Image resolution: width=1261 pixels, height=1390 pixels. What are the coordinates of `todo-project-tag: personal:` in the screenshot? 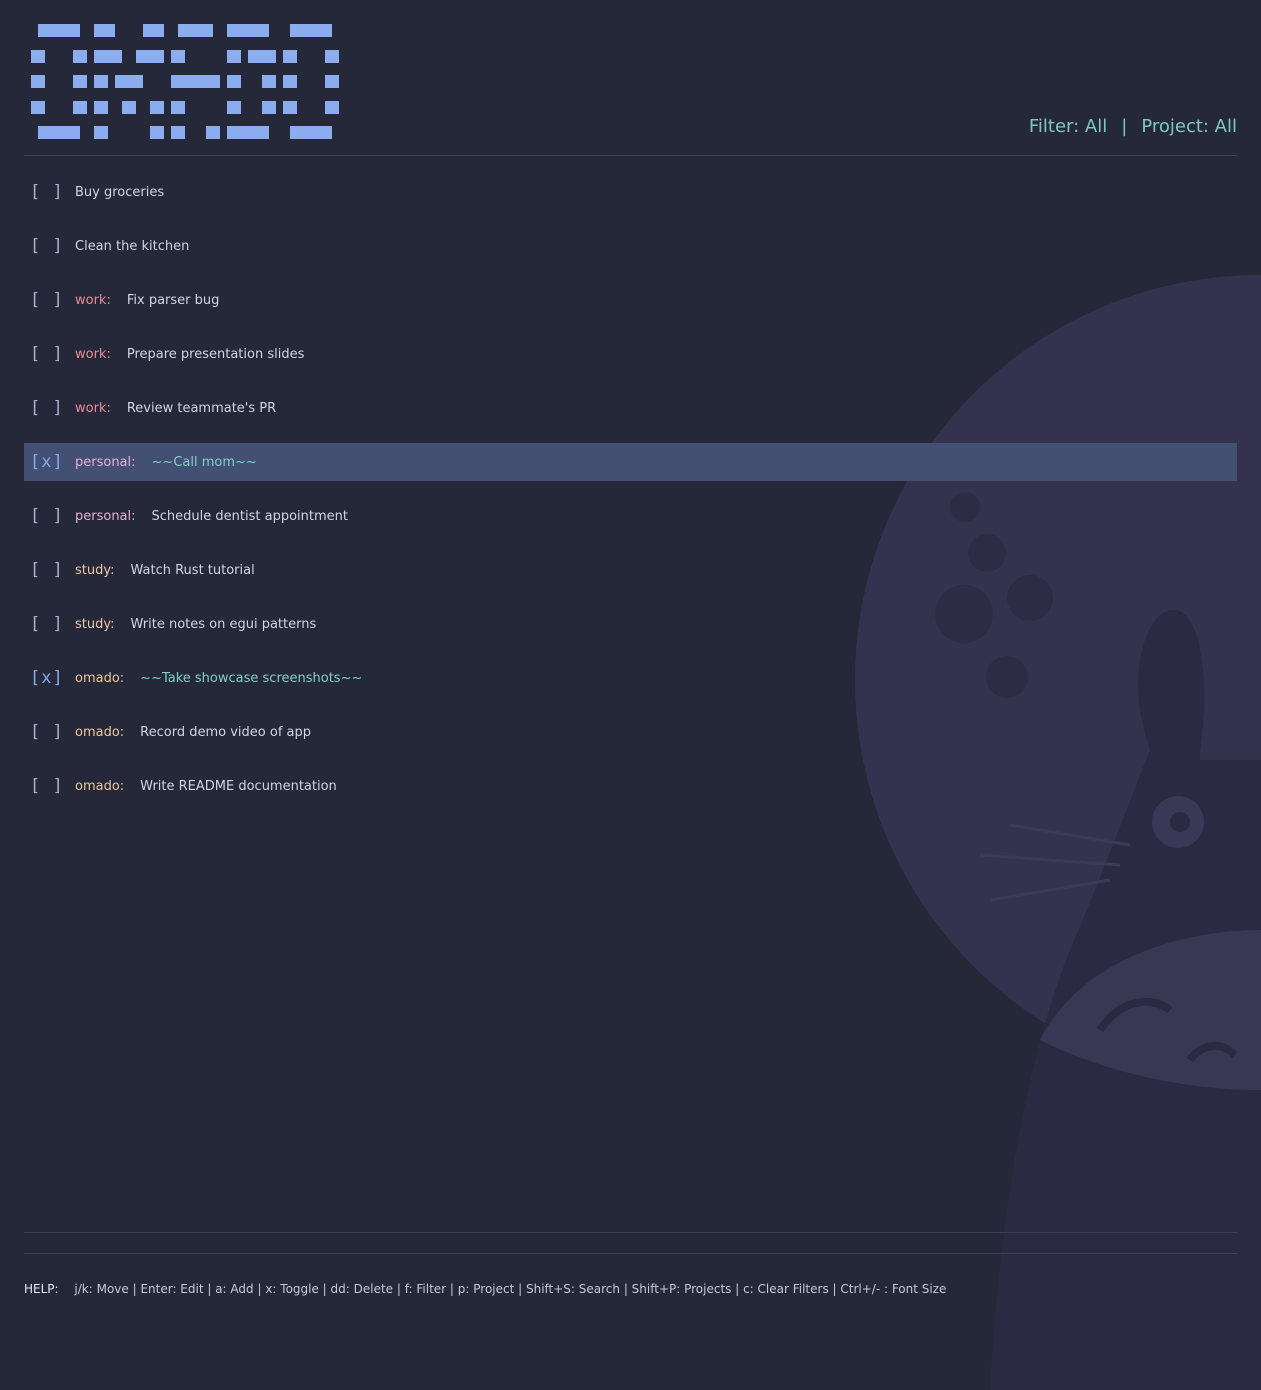 It's located at (105, 462).